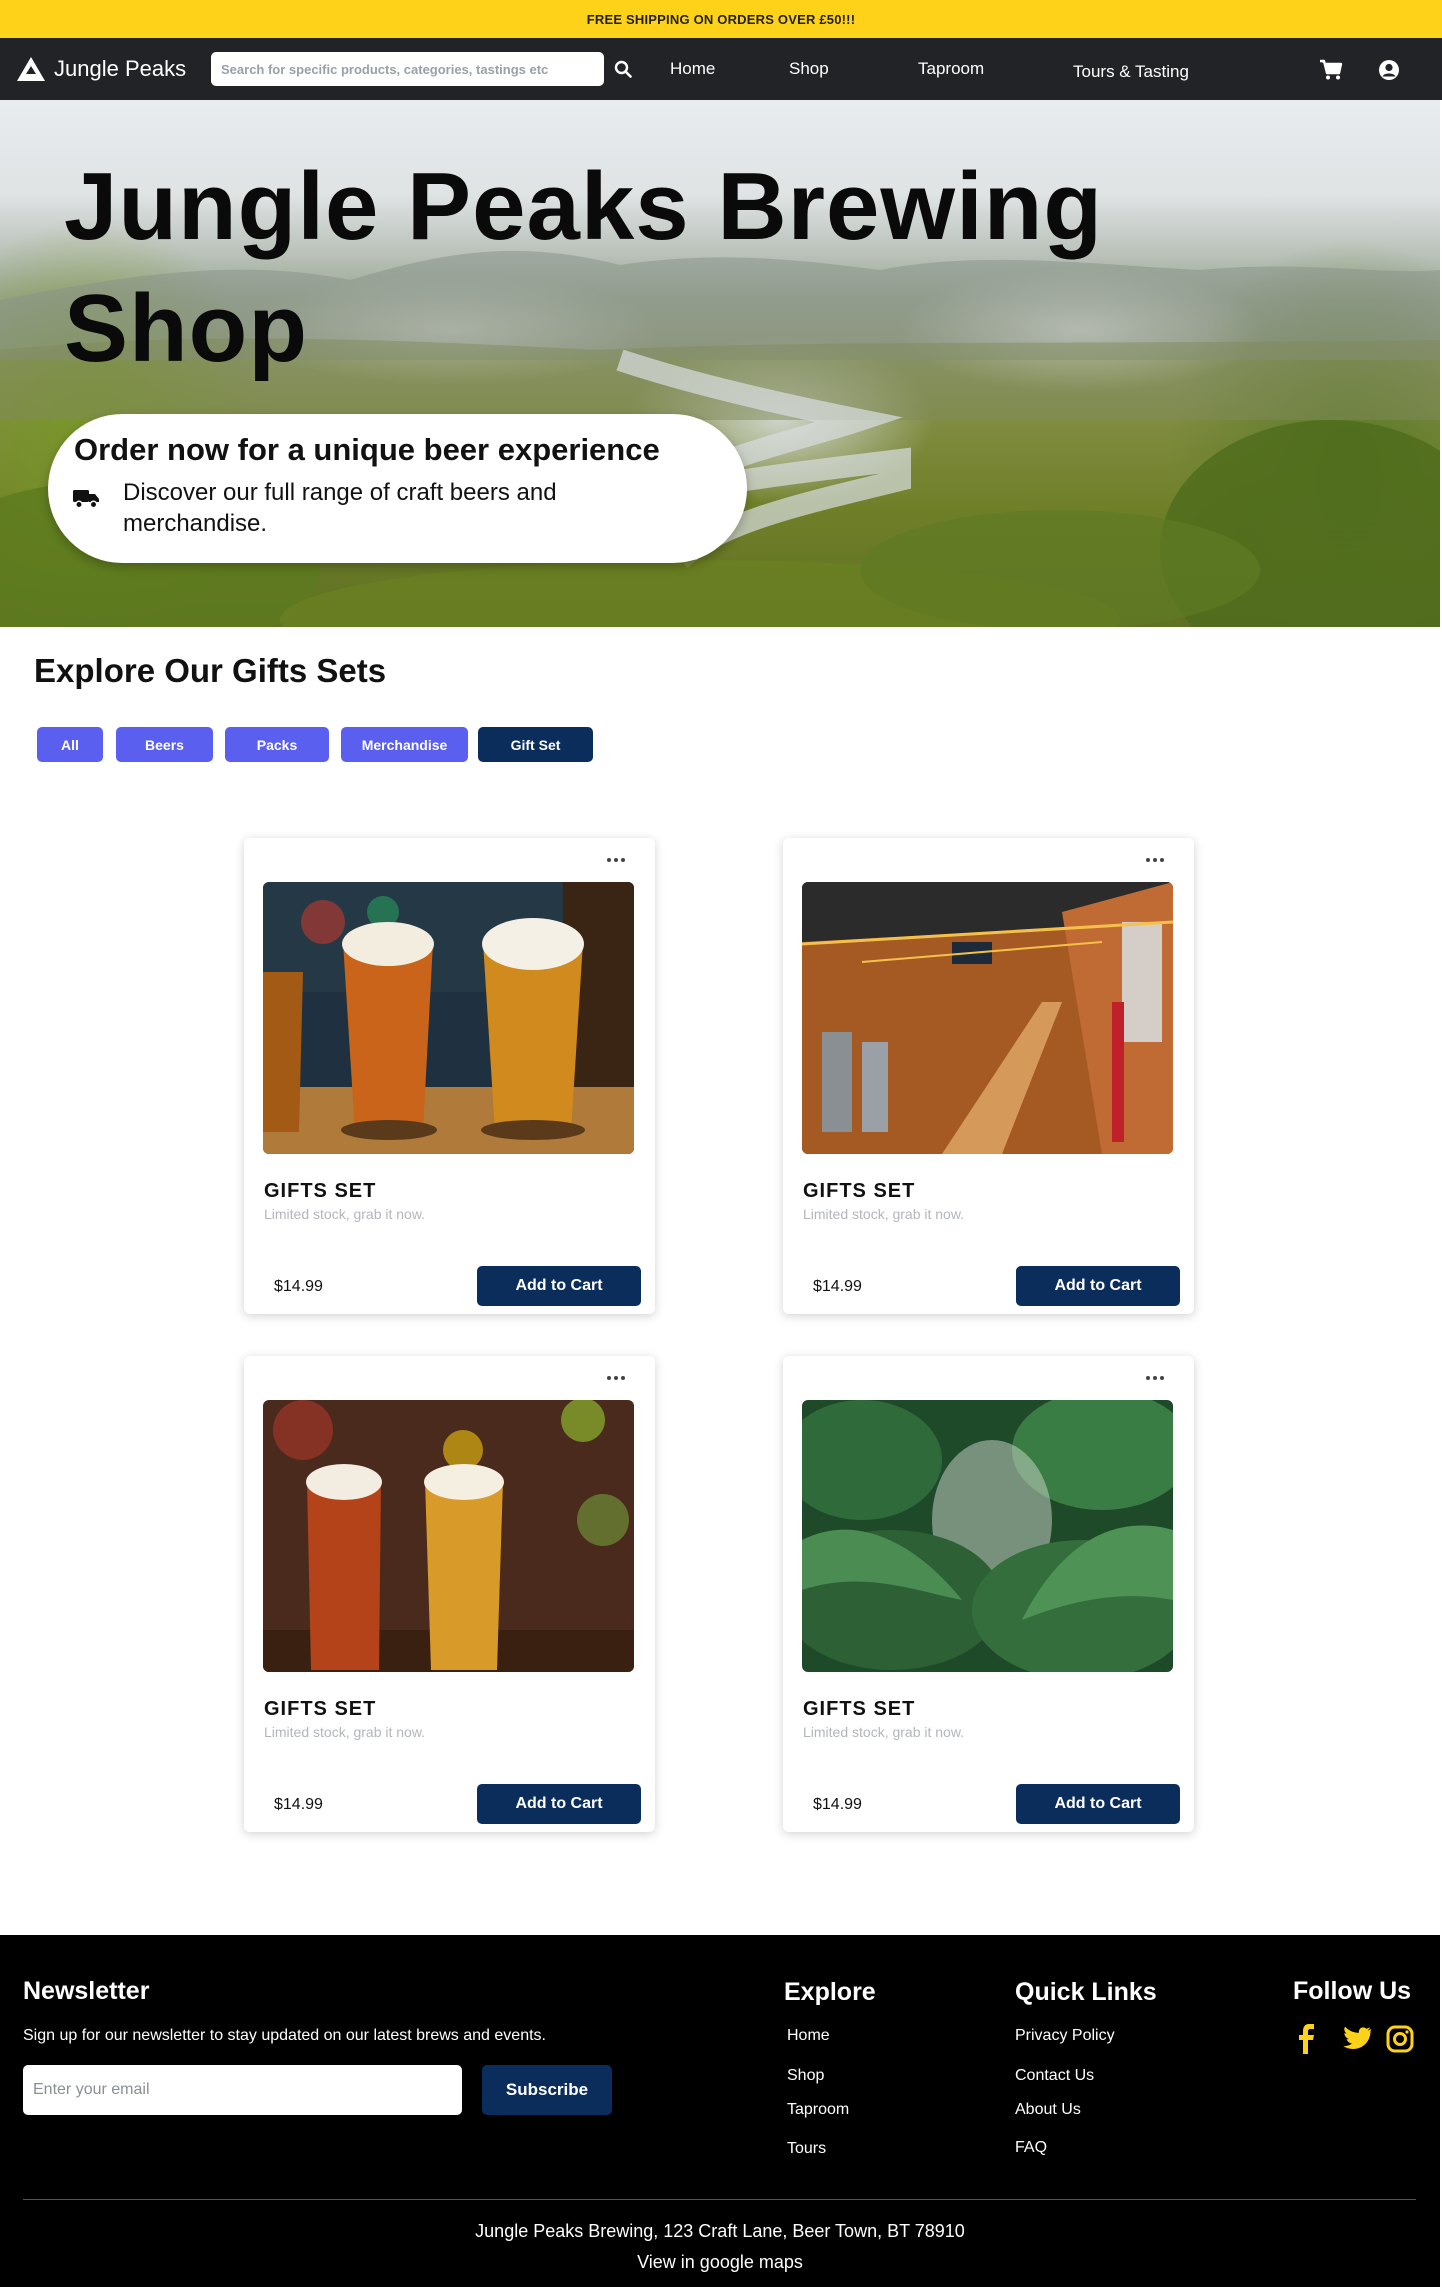 The height and width of the screenshot is (2287, 1442). I want to click on brand-logo: Jungle Peaks, so click(101, 69).